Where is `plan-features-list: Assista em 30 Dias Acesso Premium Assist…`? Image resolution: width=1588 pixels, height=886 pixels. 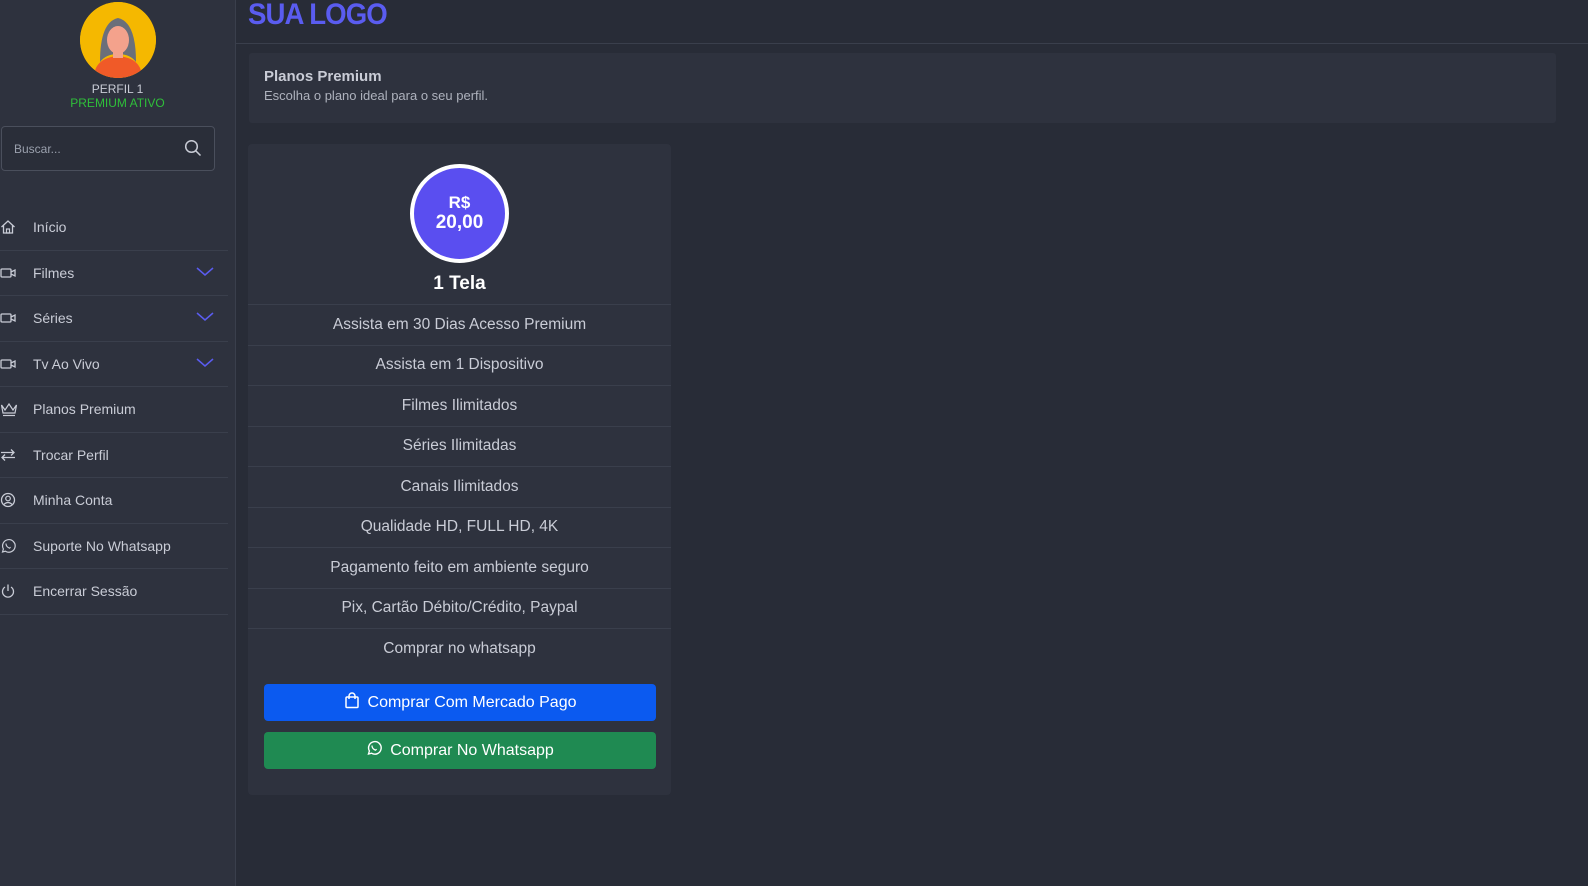 plan-features-list: Assista em 30 Dias Acesso Premium Assist… is located at coordinates (459, 486).